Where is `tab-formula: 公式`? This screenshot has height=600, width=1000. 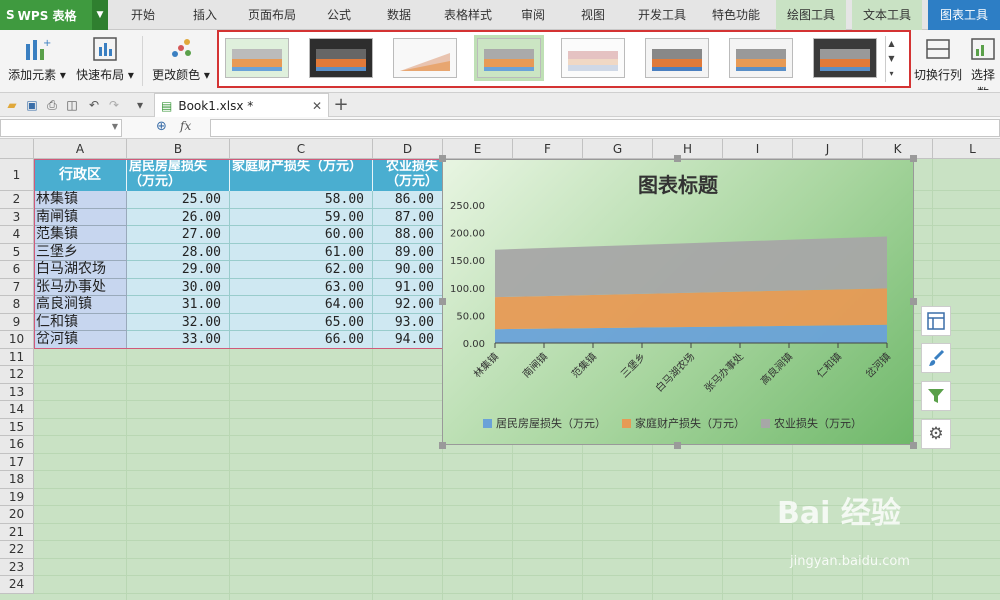
tab-formula: 公式 is located at coordinates (339, 15).